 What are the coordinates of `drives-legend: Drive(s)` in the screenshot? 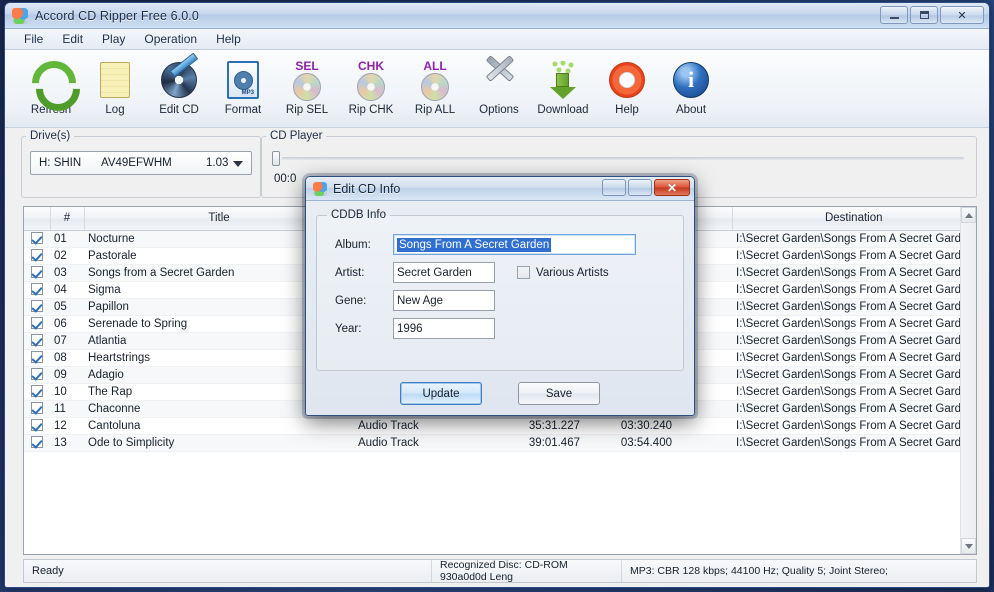 It's located at (50, 136).